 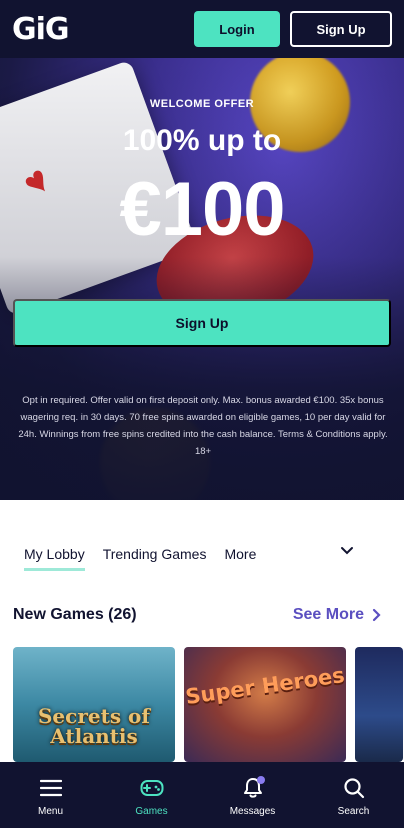 I want to click on header-actions: Login Sign Up, so click(x=293, y=29).